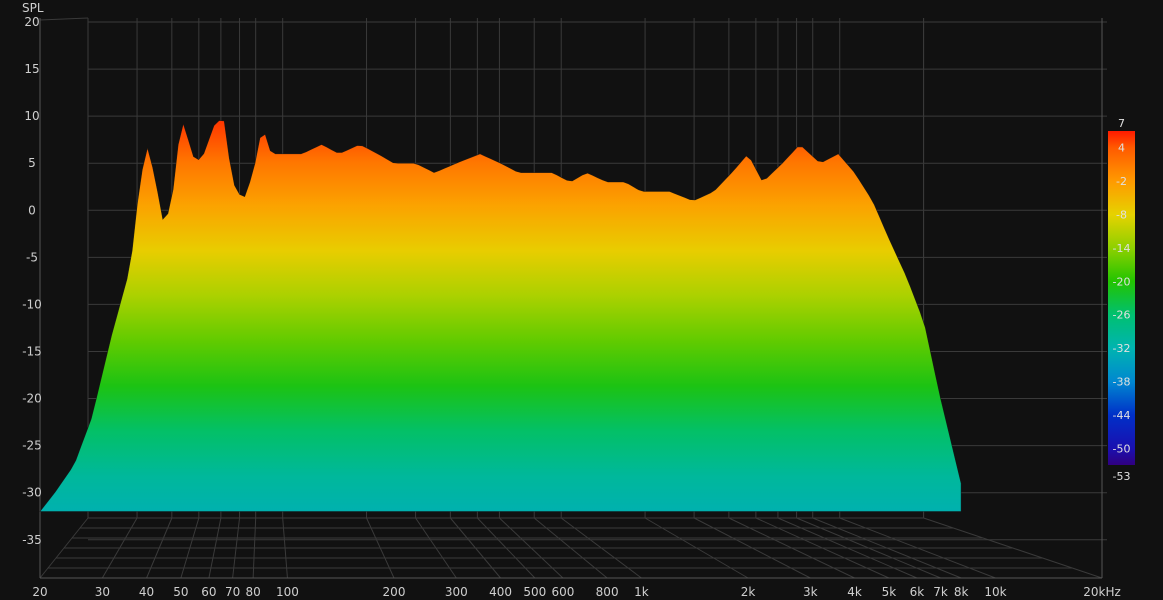 The height and width of the screenshot is (600, 1163). What do you see at coordinates (32, 399) in the screenshot?
I see `y-tick-label: -20` at bounding box center [32, 399].